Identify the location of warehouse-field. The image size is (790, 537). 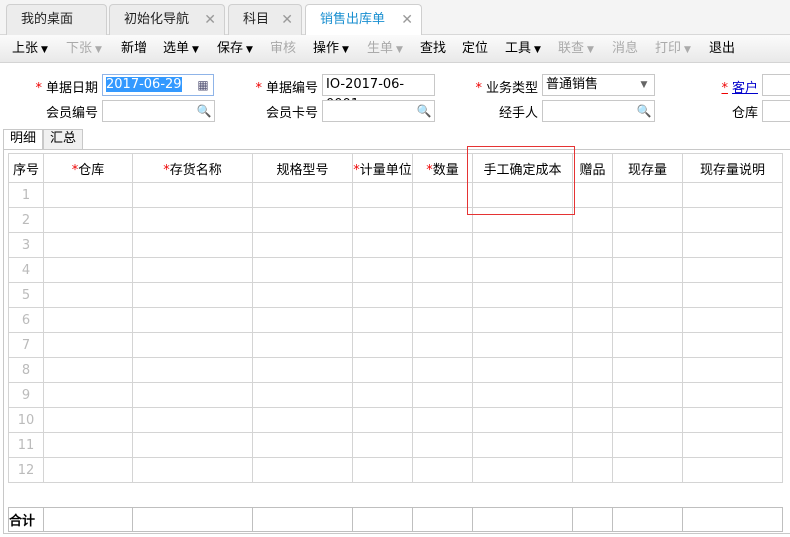
(776, 111).